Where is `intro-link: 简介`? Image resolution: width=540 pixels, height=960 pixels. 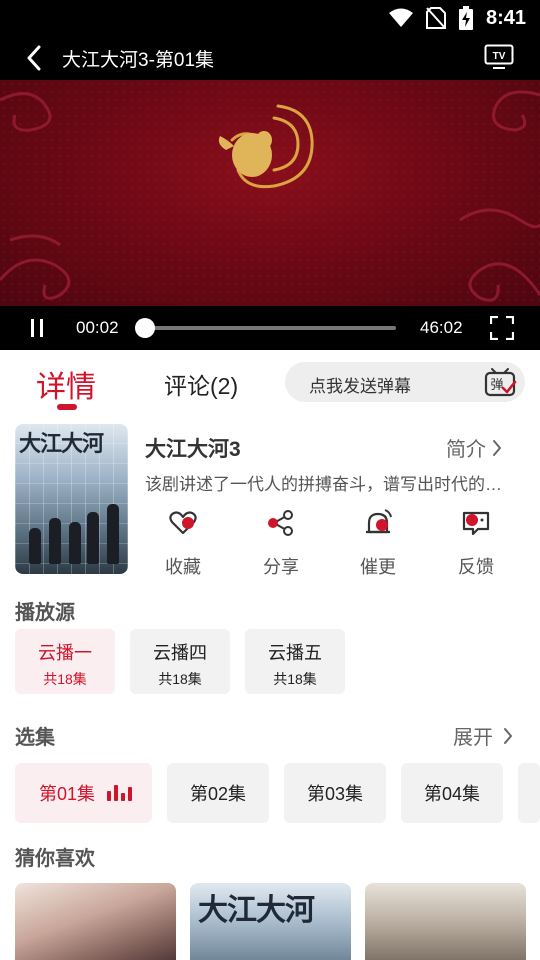
intro-link: 简介 is located at coordinates (474, 447).